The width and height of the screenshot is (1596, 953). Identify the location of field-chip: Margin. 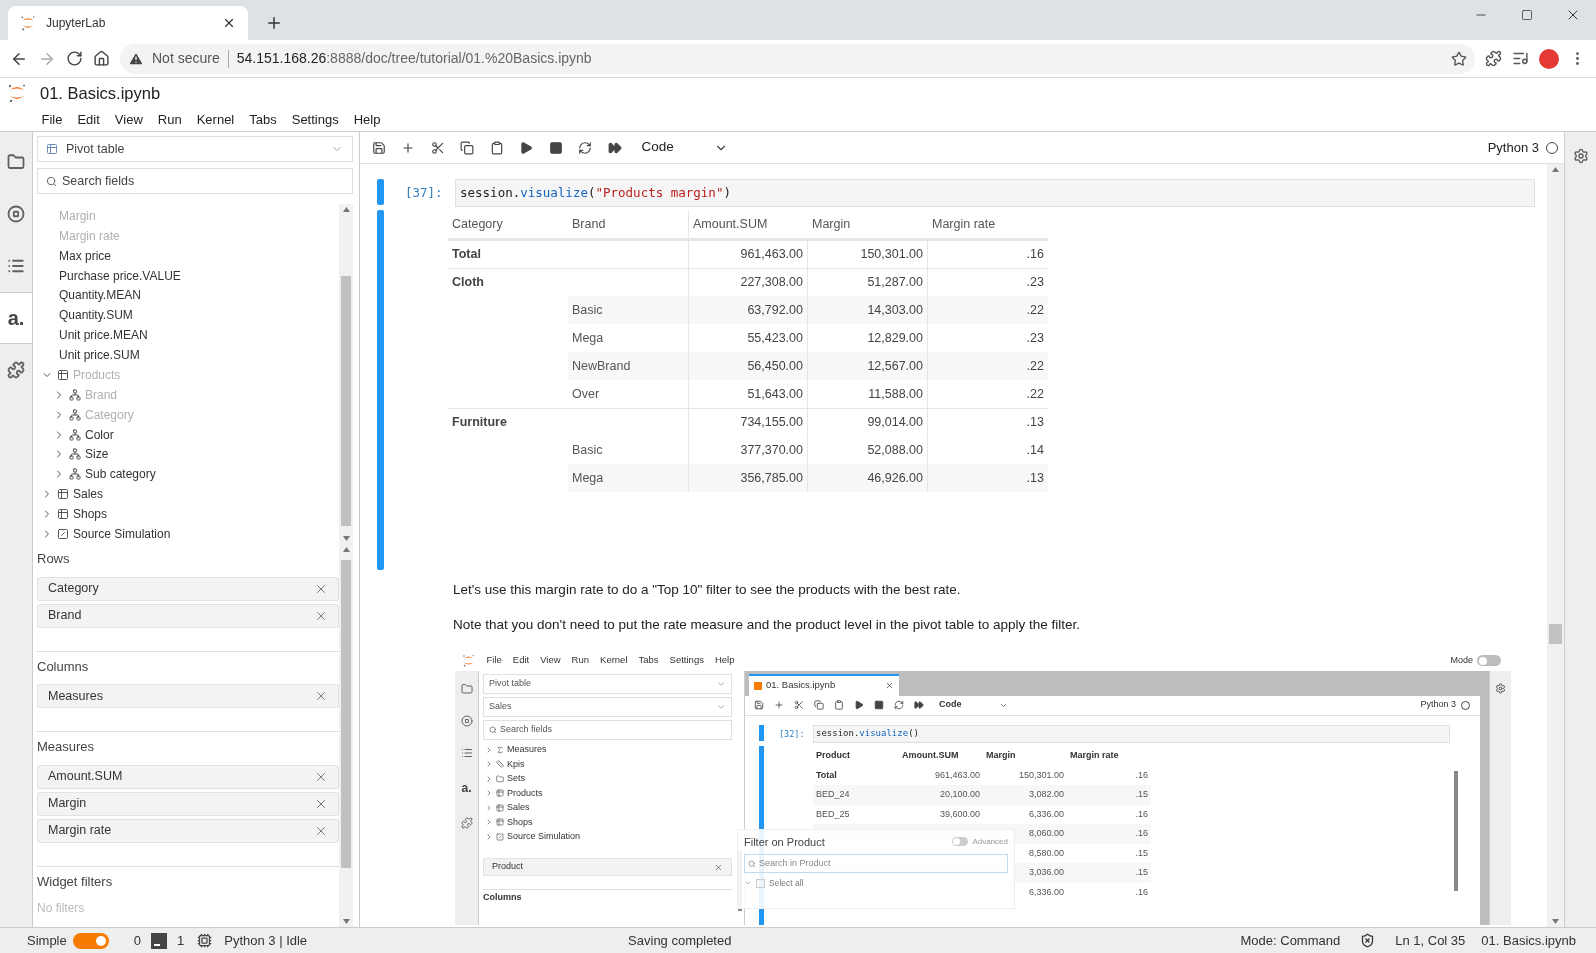
(188, 803).